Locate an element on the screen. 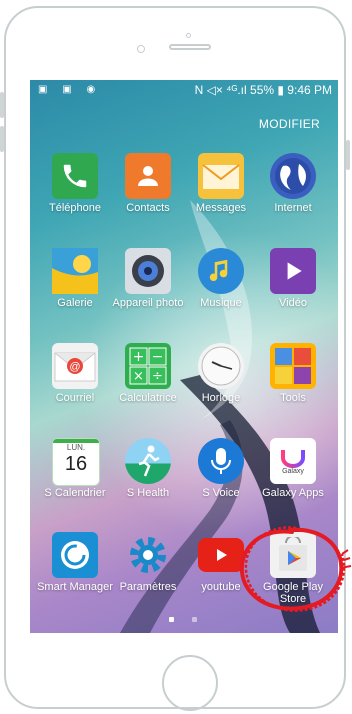  clock-icon is located at coordinates (221, 366).